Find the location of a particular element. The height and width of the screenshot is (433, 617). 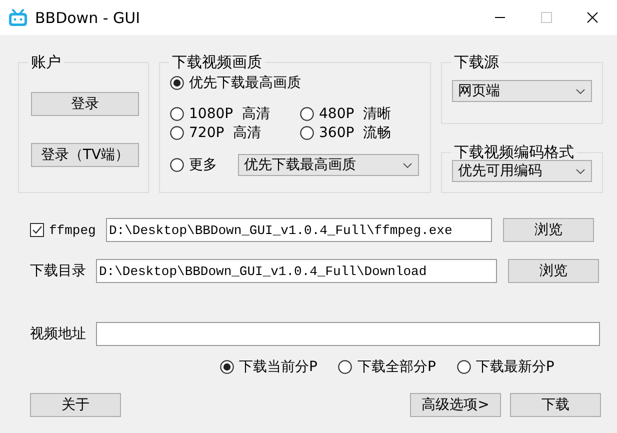

checkbox is located at coordinates (37, 230).